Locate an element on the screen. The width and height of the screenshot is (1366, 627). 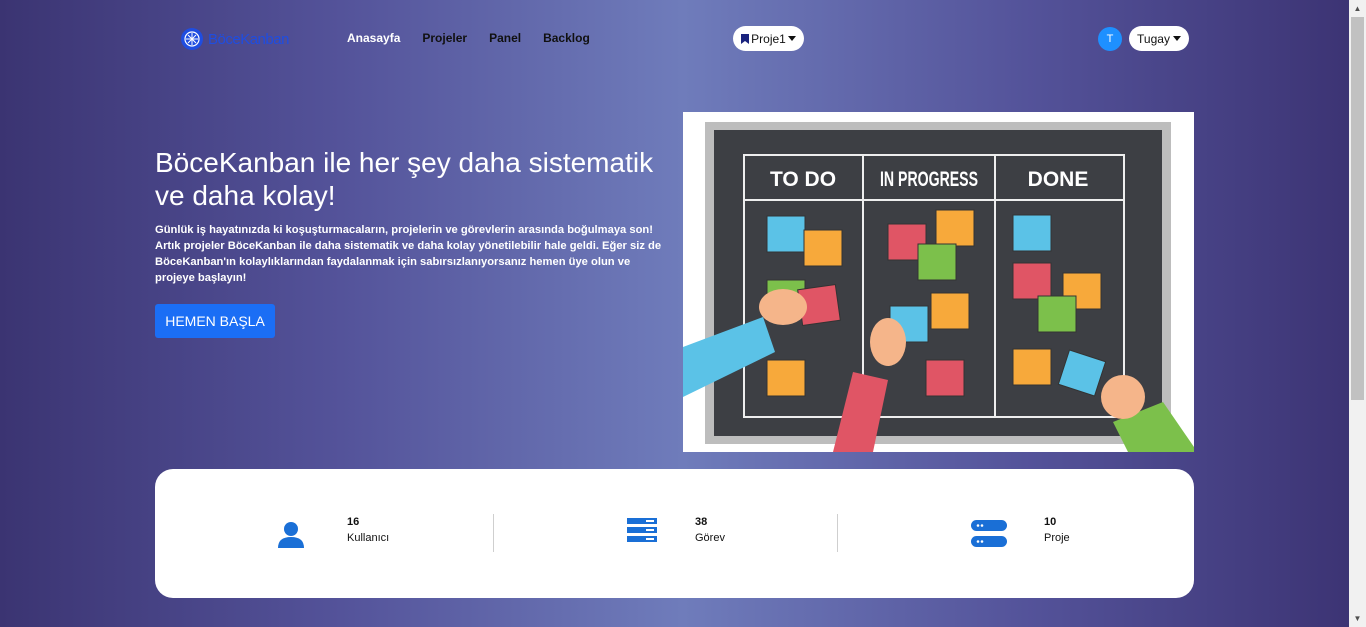
brand-name: BöceKanban is located at coordinates (248, 39).